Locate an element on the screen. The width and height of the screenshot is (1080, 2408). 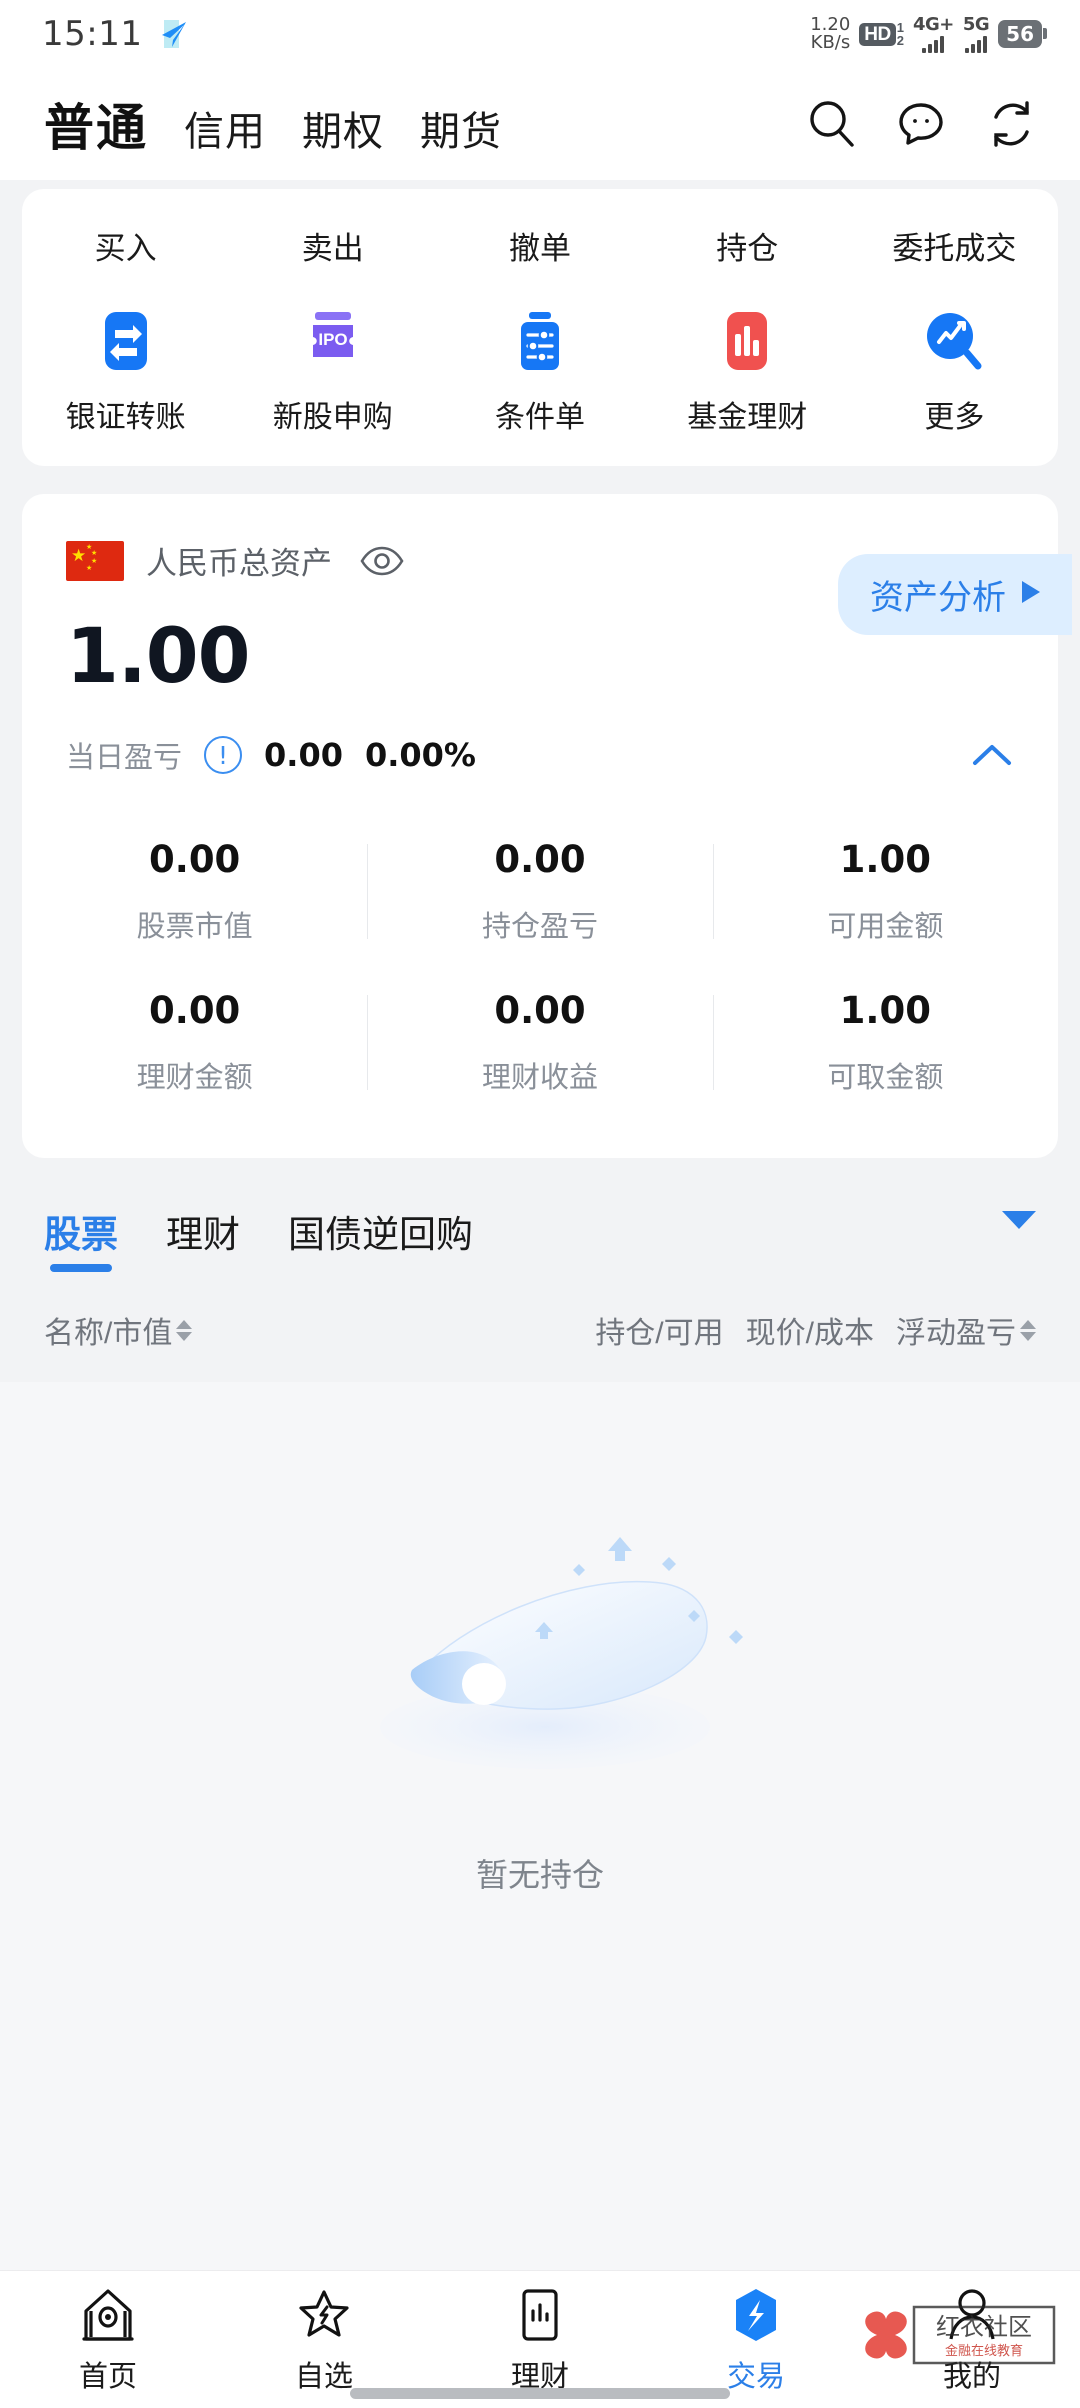
cn-flag-icon: ★ ★ ★ ★ ★ is located at coordinates (95, 560).